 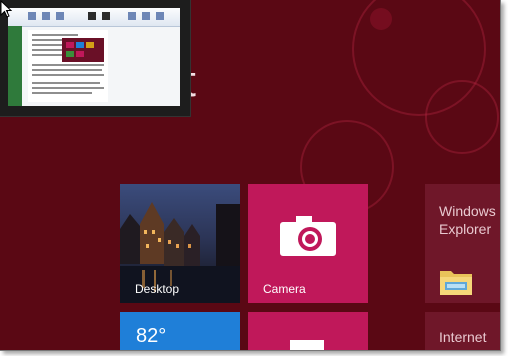 I want to click on tile-glyph, so click(x=307, y=345).